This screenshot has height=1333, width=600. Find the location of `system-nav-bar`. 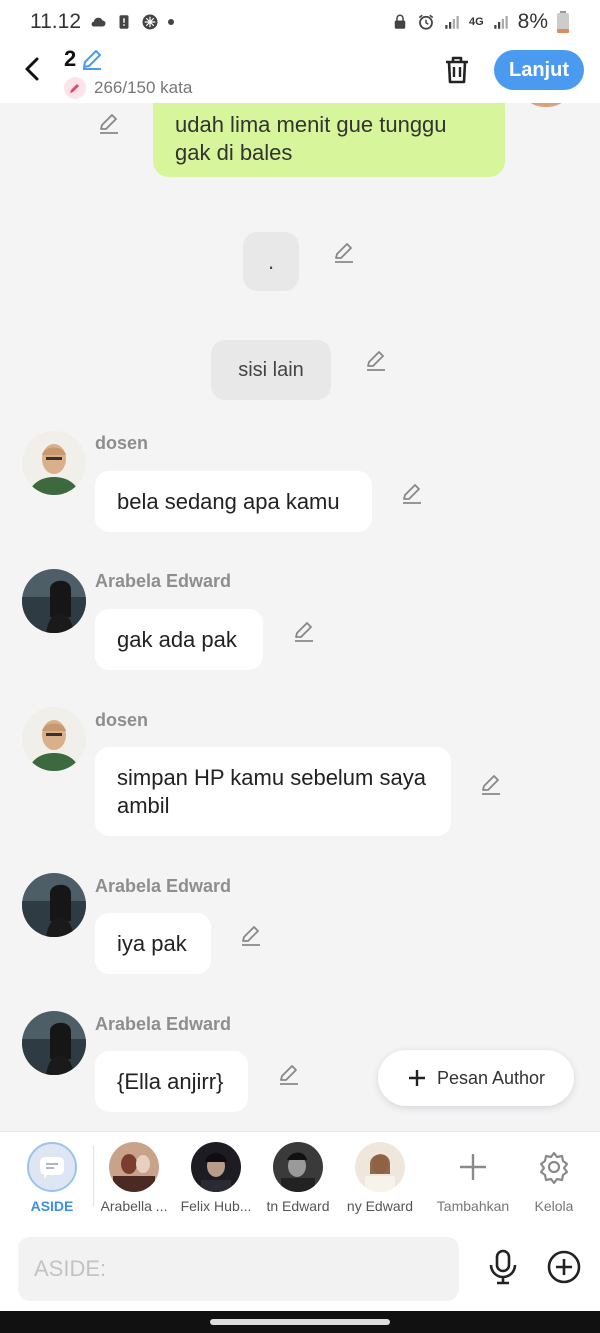

system-nav-bar is located at coordinates (300, 1322).